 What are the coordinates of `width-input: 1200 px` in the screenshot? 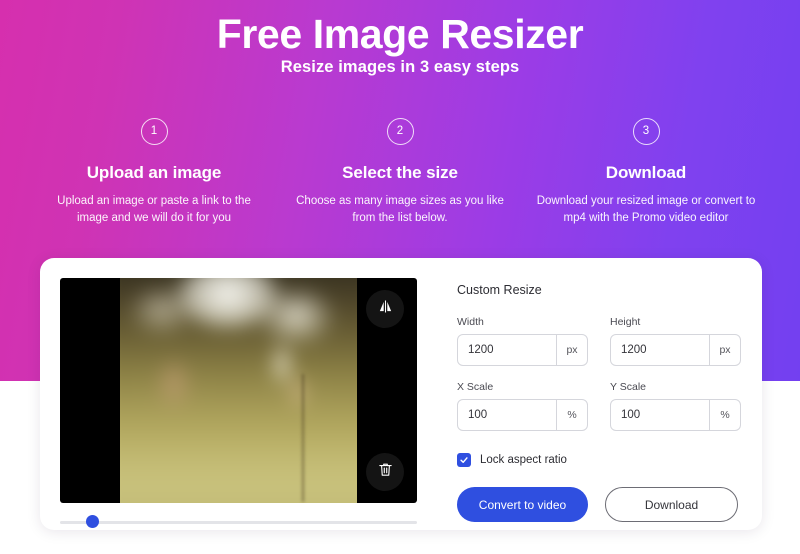 It's located at (522, 350).